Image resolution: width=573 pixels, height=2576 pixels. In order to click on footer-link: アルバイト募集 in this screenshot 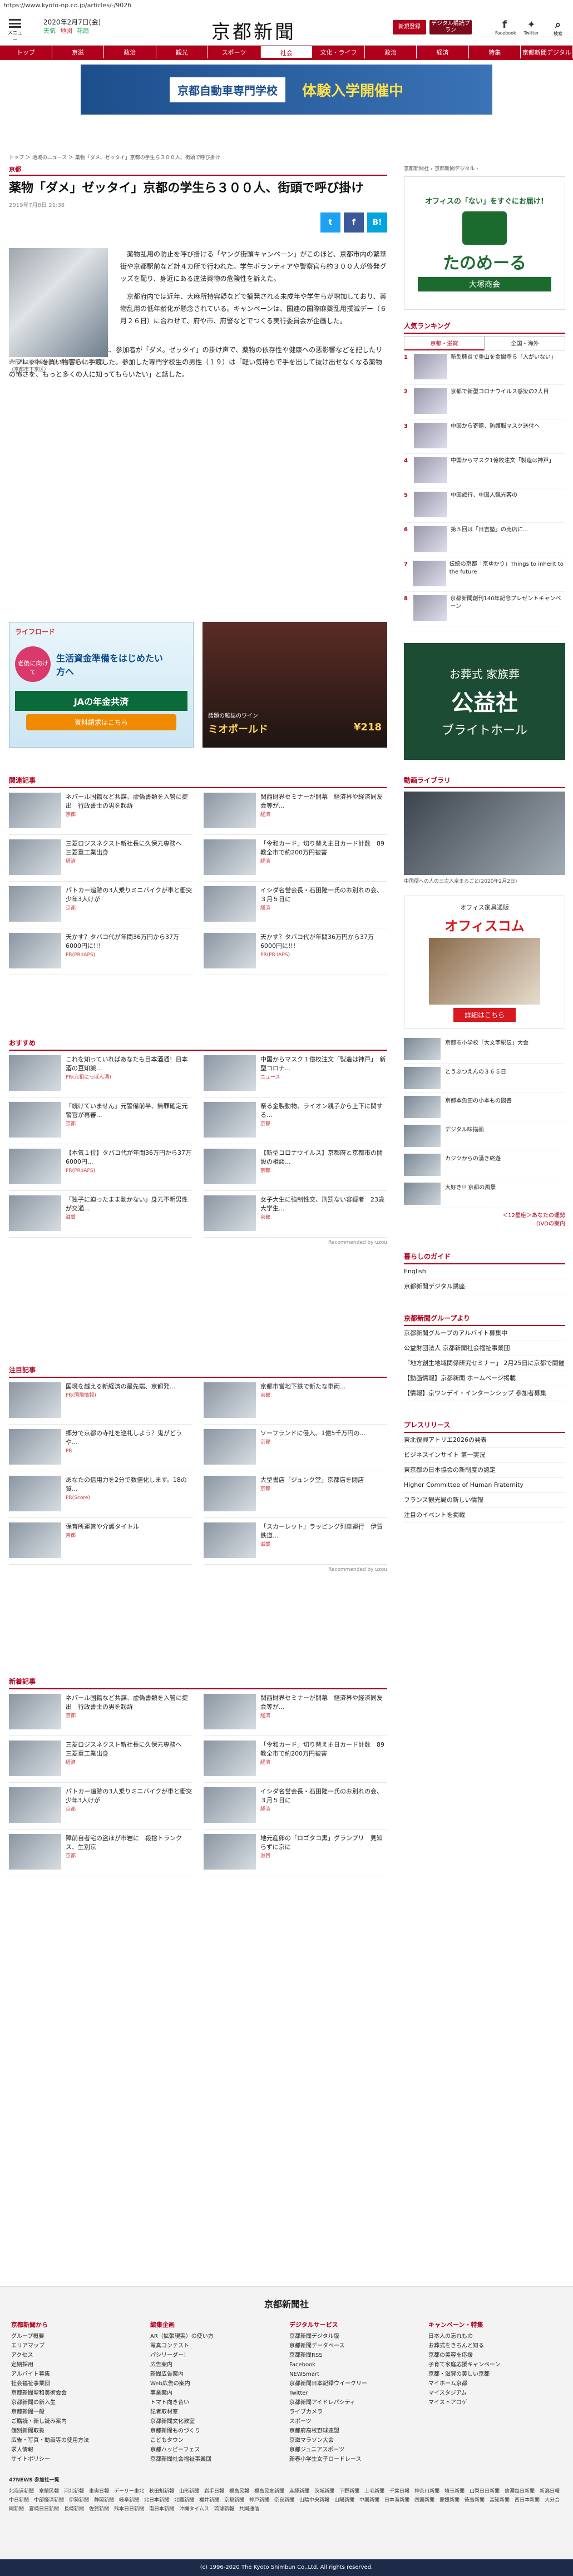, I will do `click(72, 2375)`.